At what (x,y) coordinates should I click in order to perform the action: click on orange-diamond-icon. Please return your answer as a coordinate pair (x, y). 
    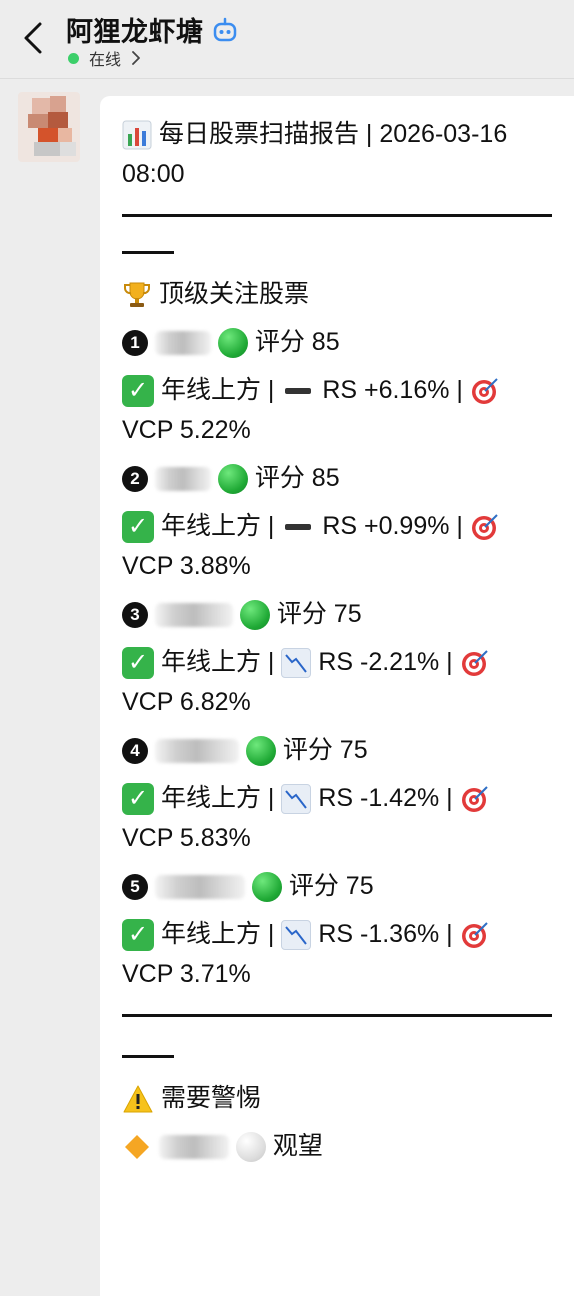
    Looking at the image, I should click on (137, 1147).